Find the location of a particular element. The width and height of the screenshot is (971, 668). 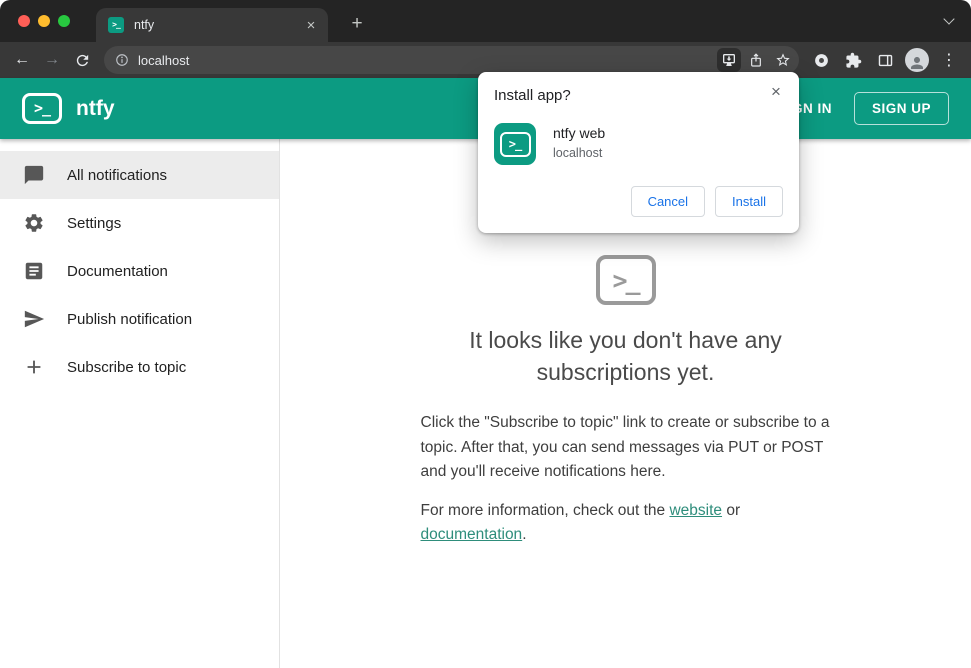

profile-button is located at coordinates (917, 60).